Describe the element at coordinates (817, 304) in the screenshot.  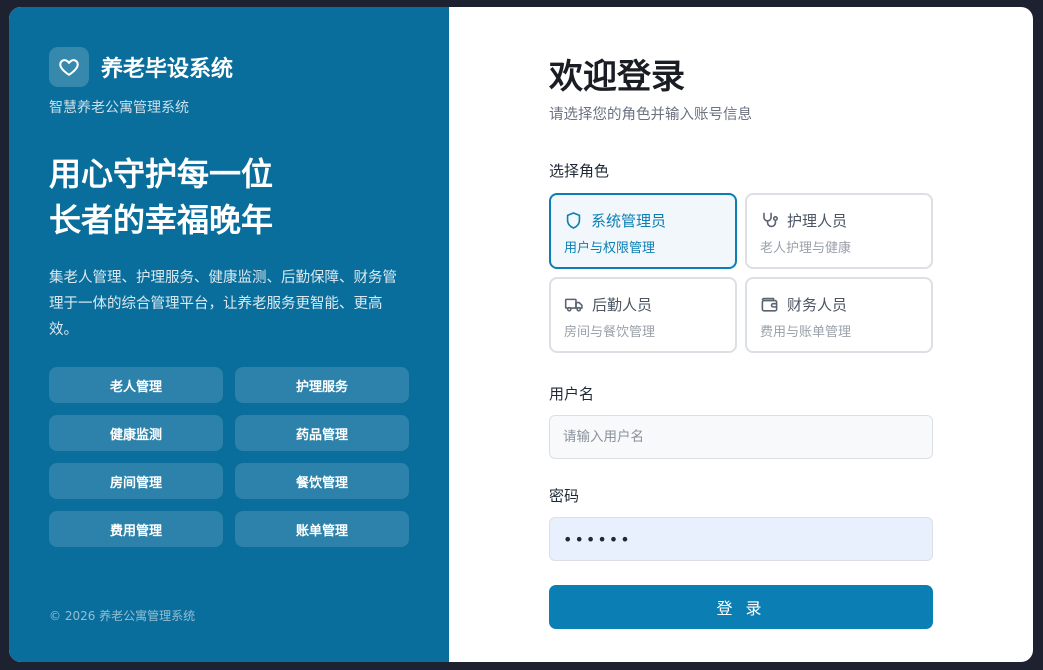
I see `role-name: 财务人员` at that location.